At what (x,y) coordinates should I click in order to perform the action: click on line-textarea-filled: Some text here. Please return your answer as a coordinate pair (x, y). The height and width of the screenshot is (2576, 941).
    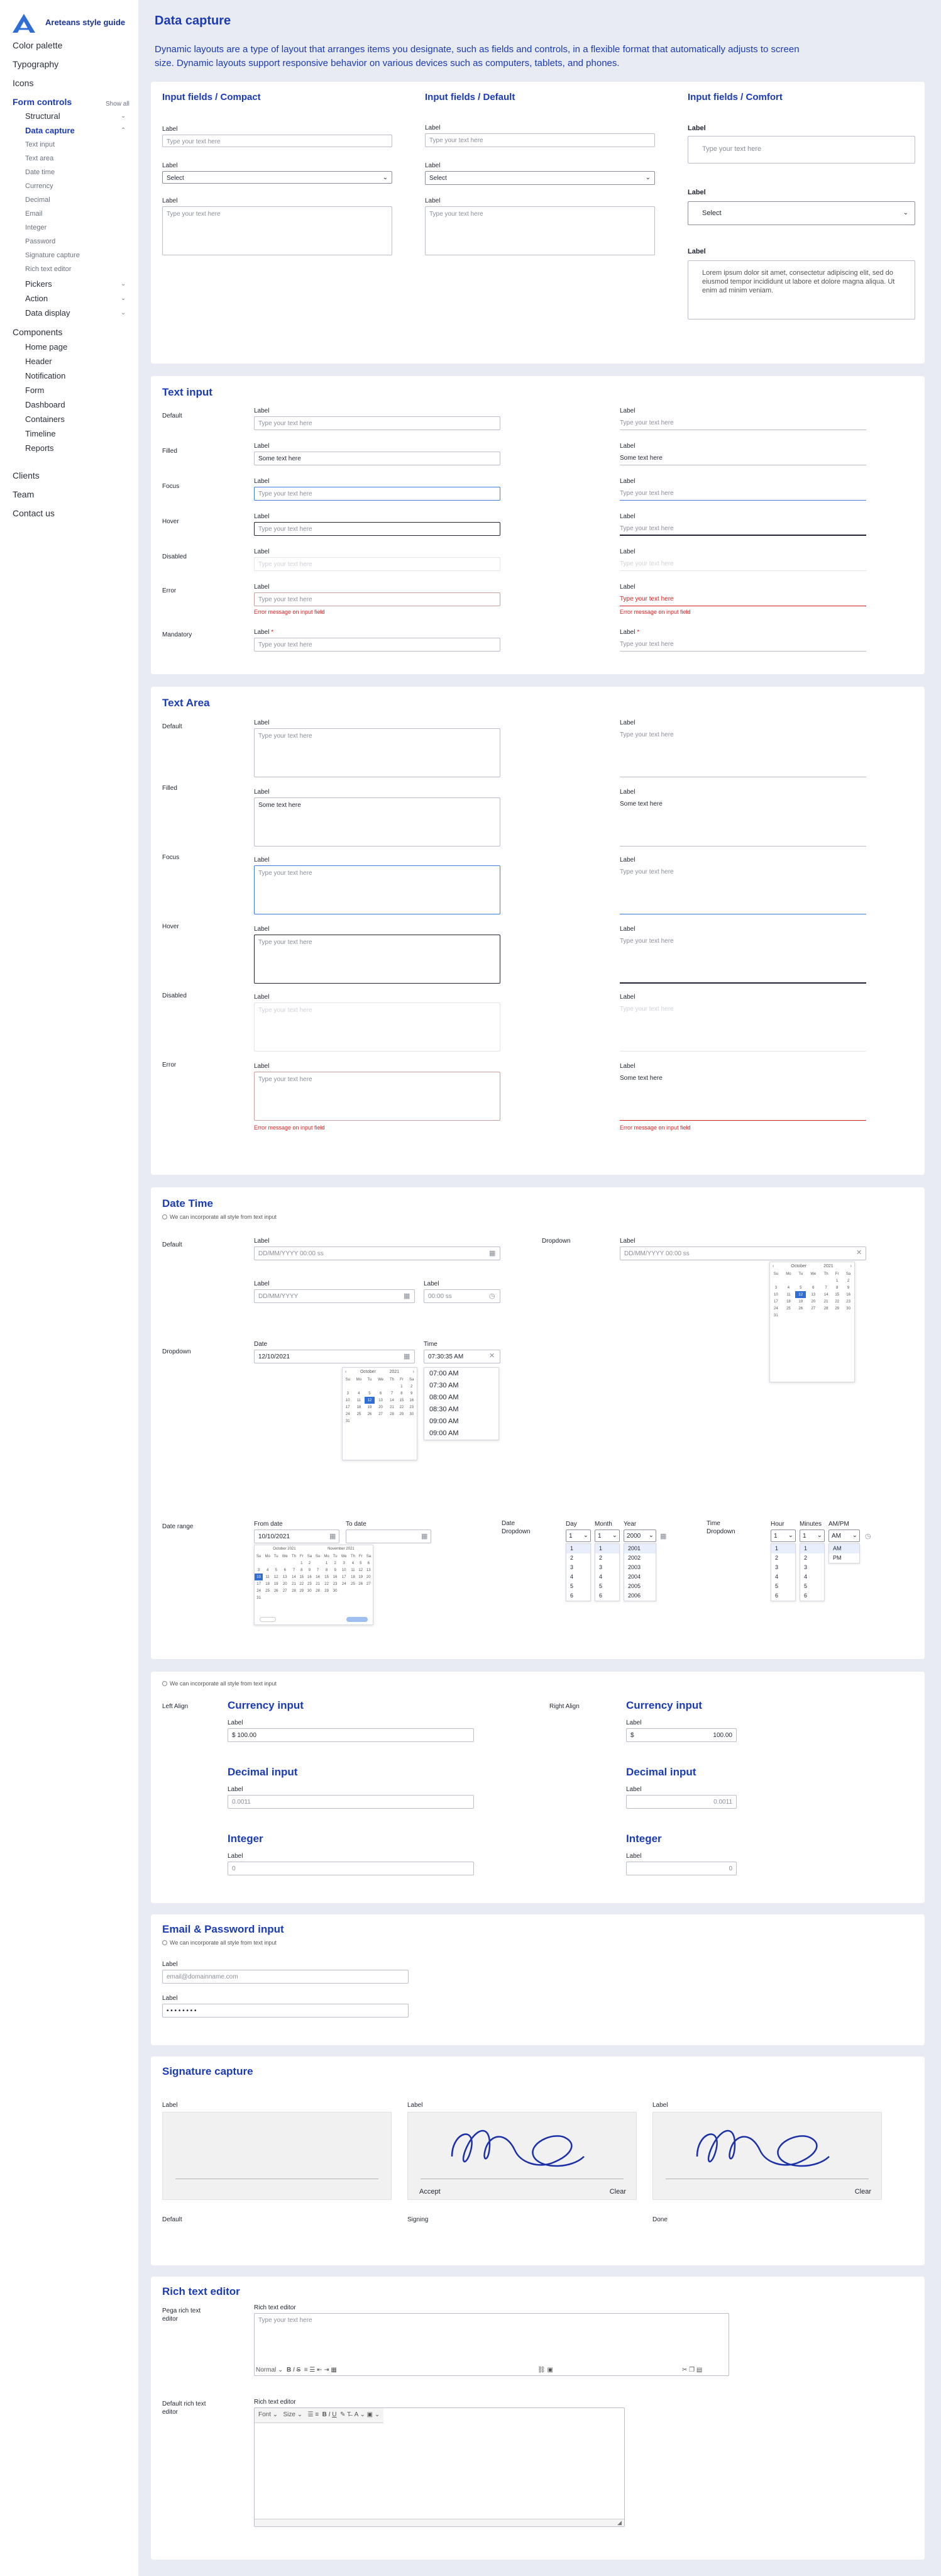
    Looking at the image, I should click on (743, 822).